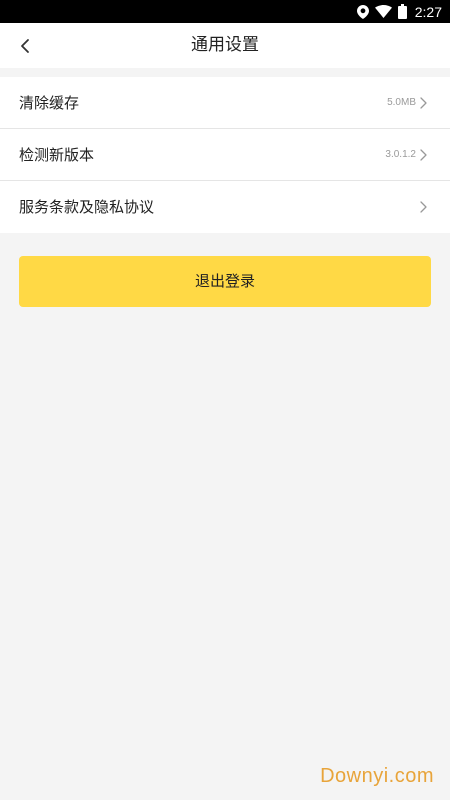 Image resolution: width=450 pixels, height=800 pixels. I want to click on page-title: 通用设置, so click(225, 45).